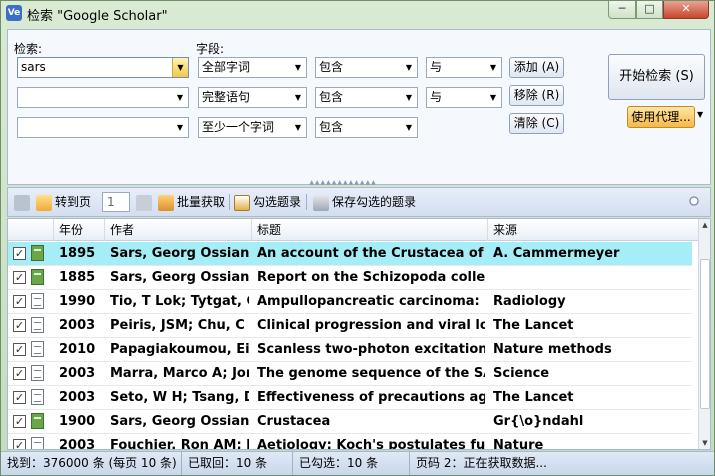  I want to click on app-logo-icon: Ve, so click(14, 13).